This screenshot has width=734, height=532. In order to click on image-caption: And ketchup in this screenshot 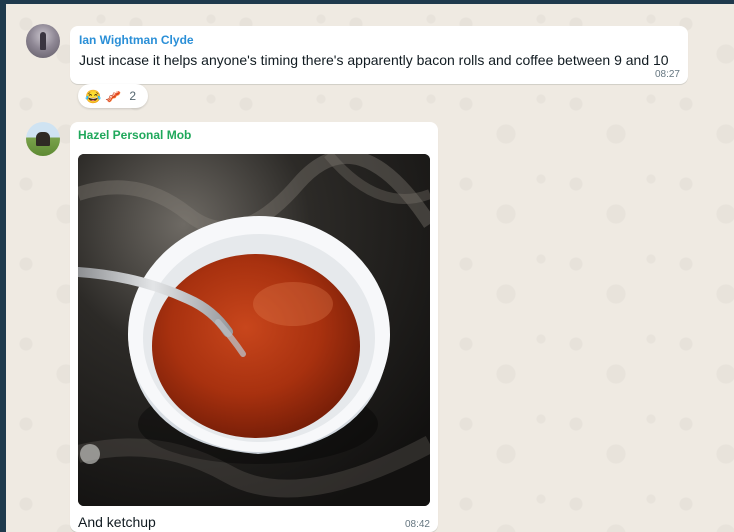, I will do `click(117, 522)`.